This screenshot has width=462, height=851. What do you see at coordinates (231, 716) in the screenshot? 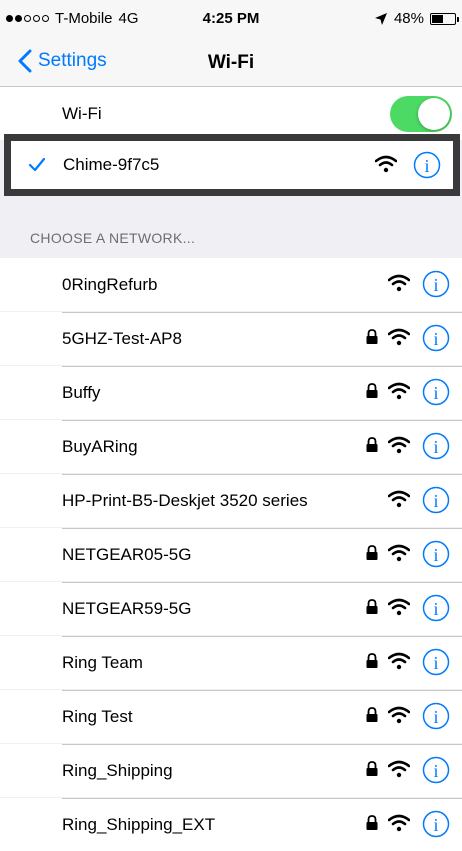
I see `network-row: Ring Test i` at bounding box center [231, 716].